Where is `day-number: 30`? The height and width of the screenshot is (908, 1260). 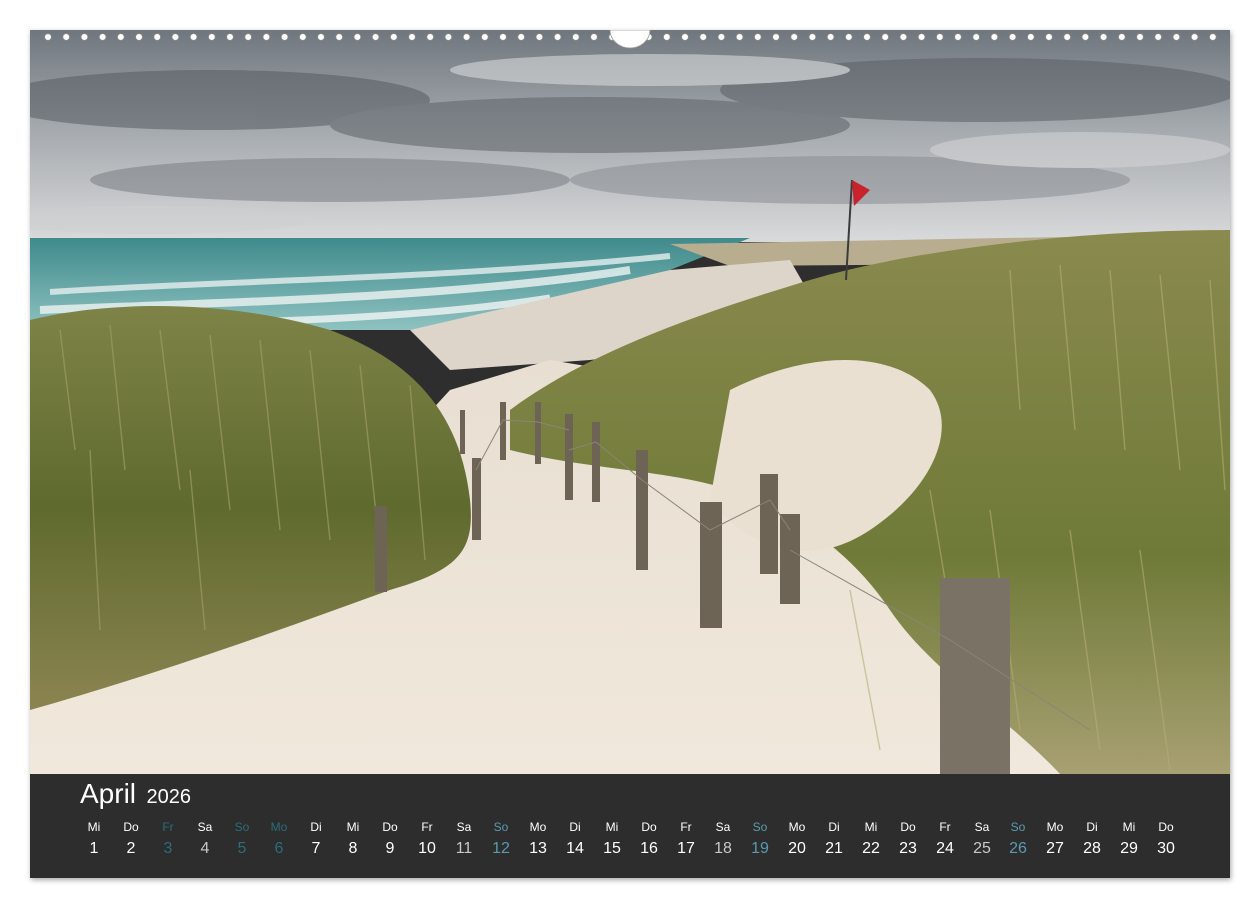
day-number: 30 is located at coordinates (1166, 848).